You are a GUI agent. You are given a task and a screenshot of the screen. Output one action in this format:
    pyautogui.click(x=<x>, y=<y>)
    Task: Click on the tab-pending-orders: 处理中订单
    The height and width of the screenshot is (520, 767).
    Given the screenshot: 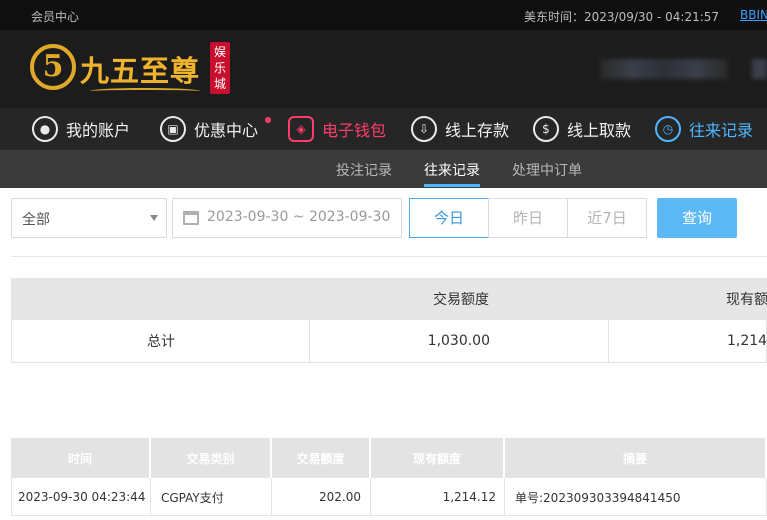 What is the action you would take?
    pyautogui.click(x=547, y=170)
    